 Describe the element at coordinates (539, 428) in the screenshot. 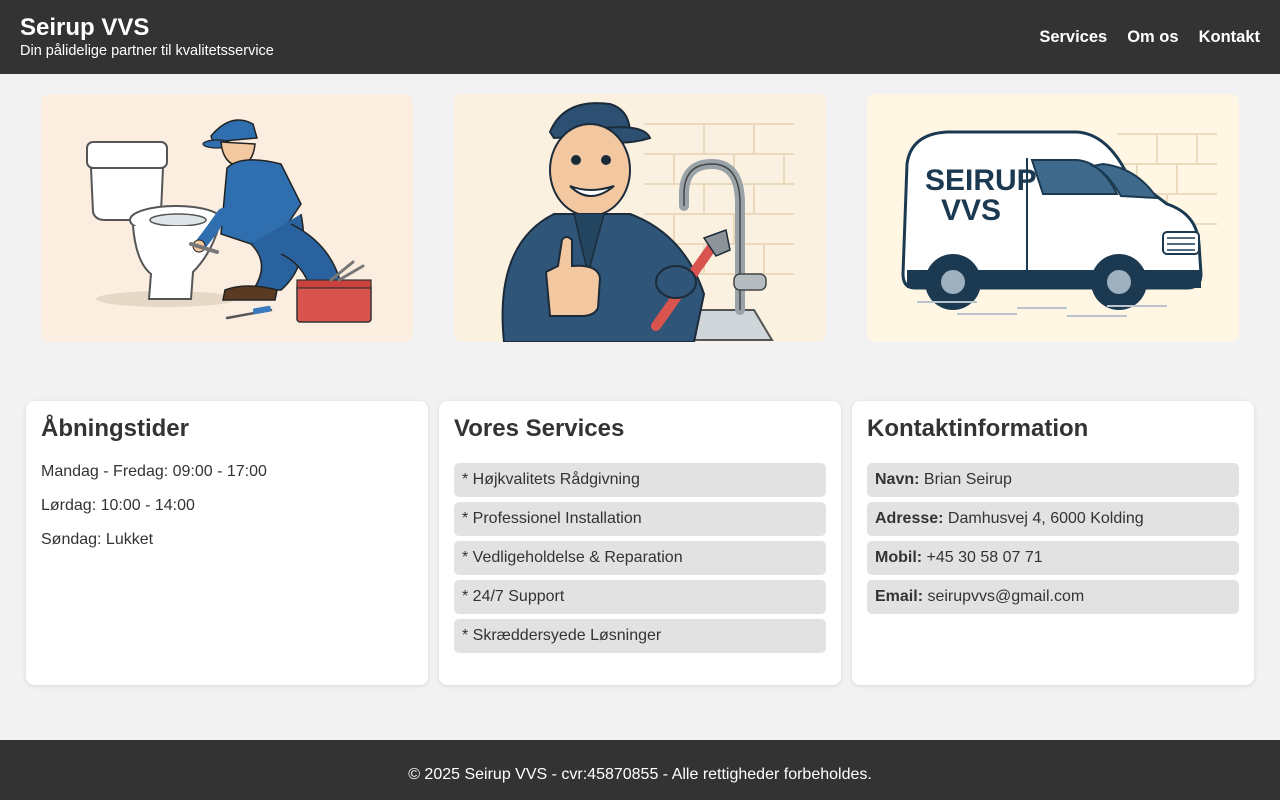

I see `services-heading: Vores Services` at that location.